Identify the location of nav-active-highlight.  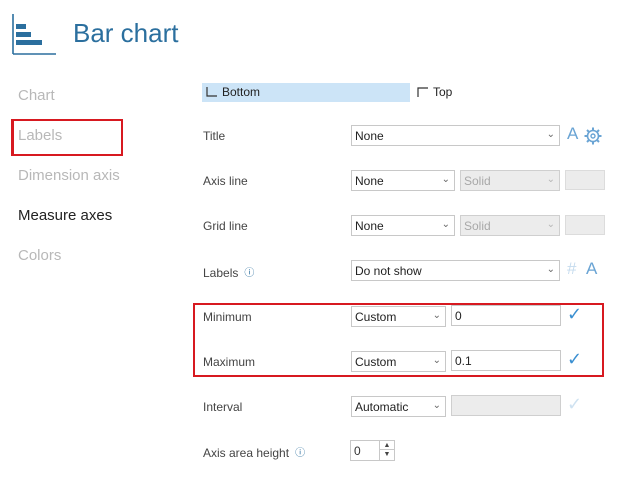
(67, 137).